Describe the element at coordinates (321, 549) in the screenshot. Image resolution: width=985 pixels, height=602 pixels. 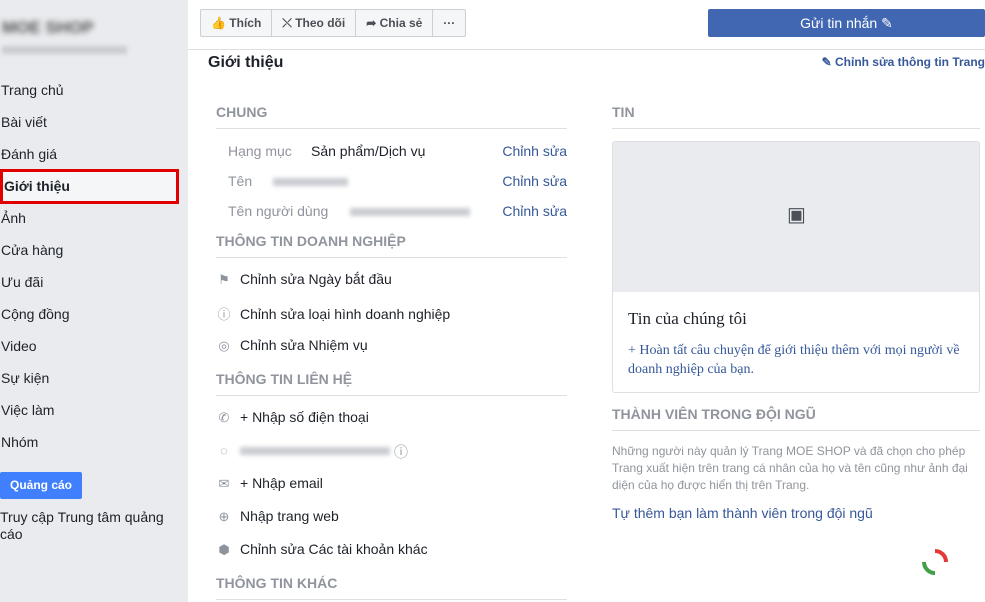
I see `edit-other-accounts: ⬢ Chỉnh sửa Các tài khoản khác` at that location.